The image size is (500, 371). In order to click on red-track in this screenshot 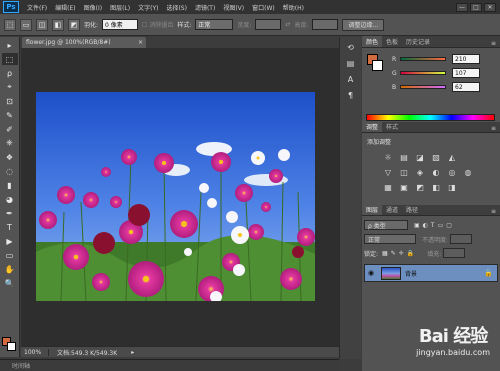, I will do `click(423, 59)`.